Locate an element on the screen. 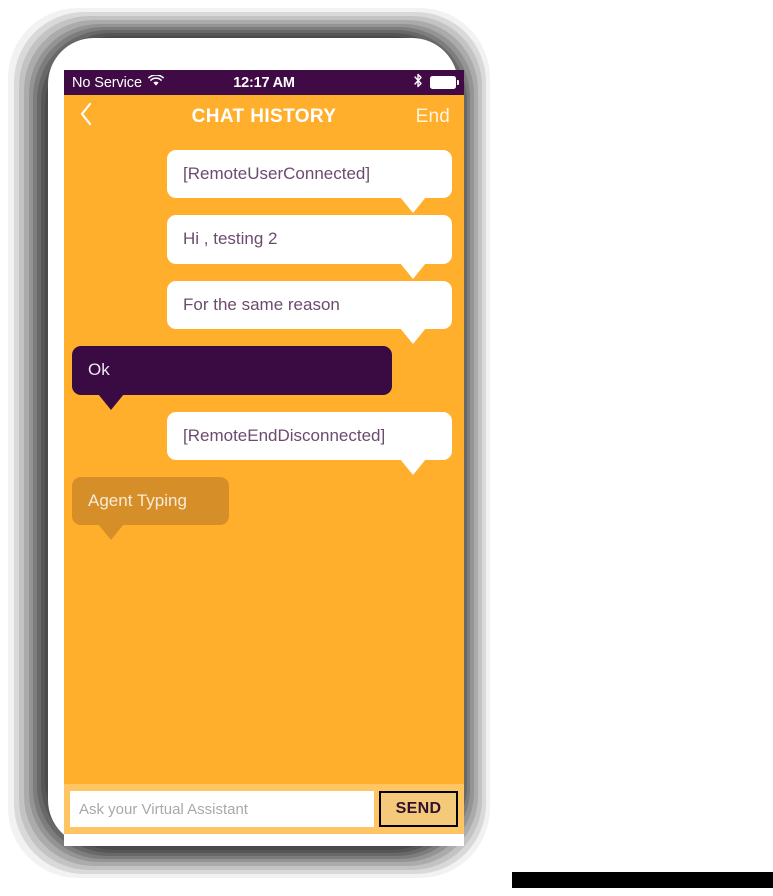 The image size is (773, 896). status-bar-right is located at coordinates (436, 82).